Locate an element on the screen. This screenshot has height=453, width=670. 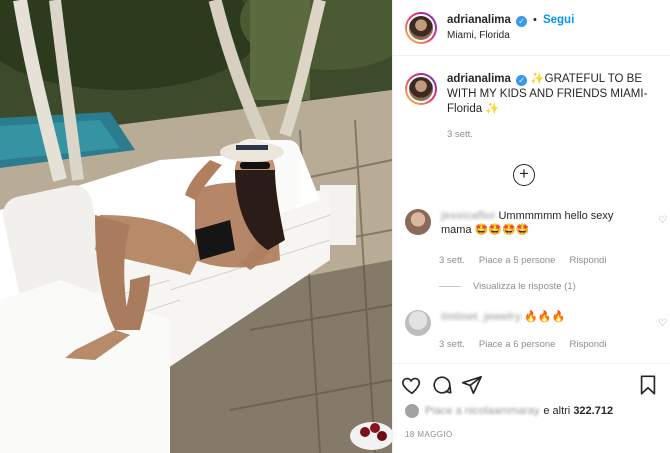
caption-avatar is located at coordinates (421, 89).